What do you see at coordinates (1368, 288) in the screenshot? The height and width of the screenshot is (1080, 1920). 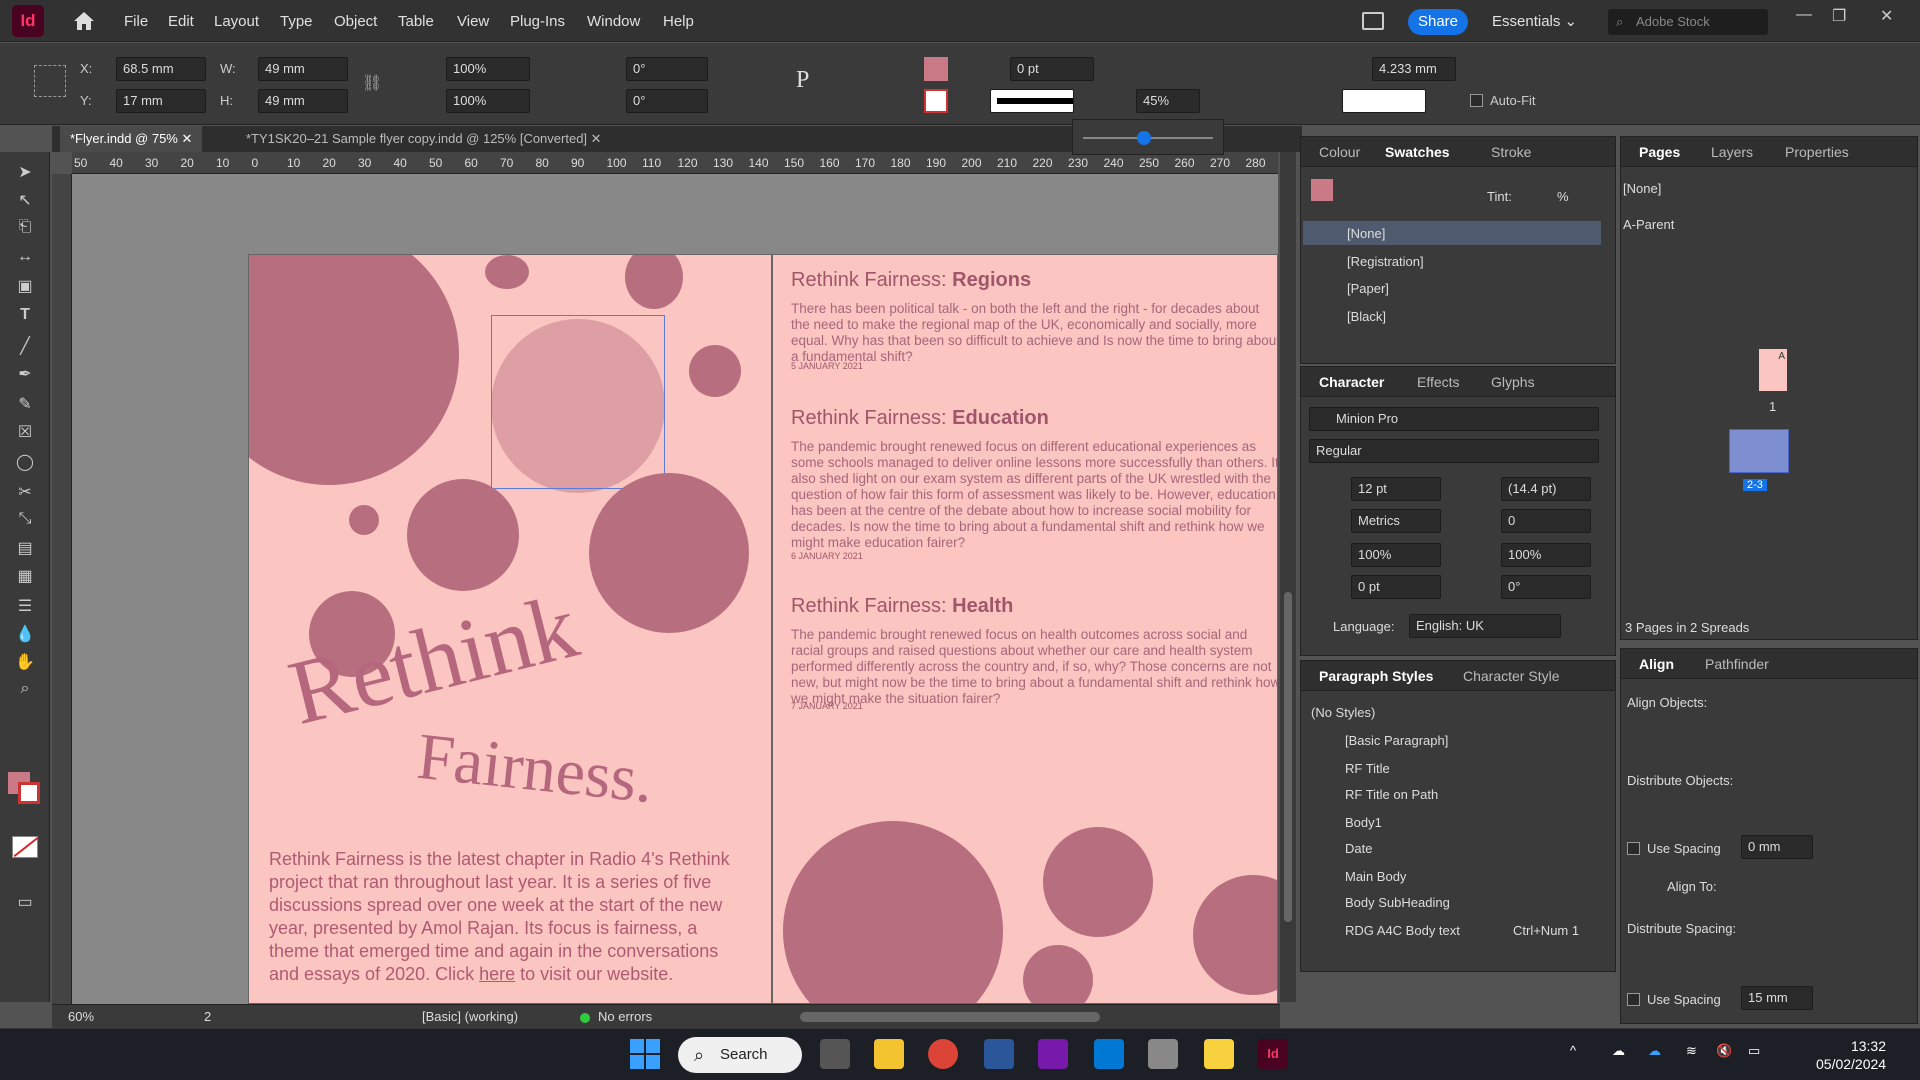 I see `swatch-paper: [Paper]` at bounding box center [1368, 288].